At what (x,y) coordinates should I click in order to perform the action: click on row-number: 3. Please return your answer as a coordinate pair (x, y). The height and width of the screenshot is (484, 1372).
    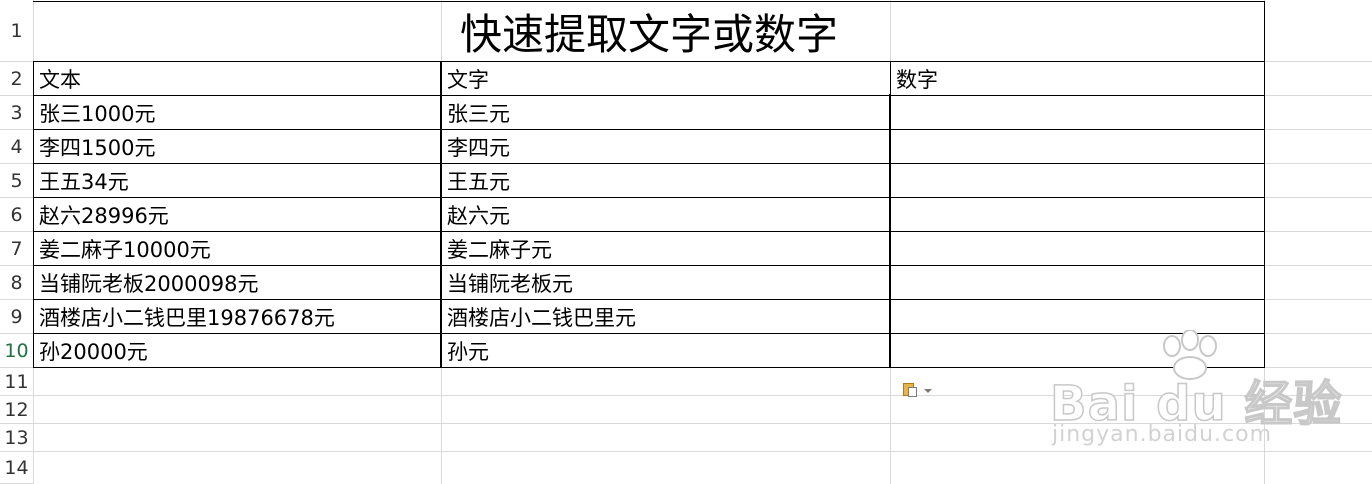
    Looking at the image, I should click on (16, 113).